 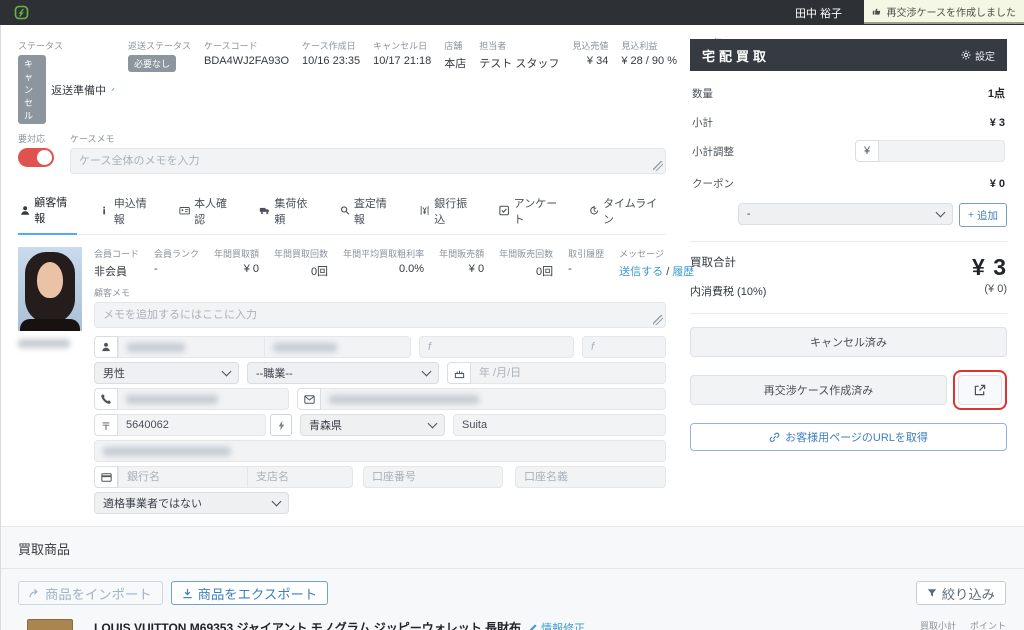 I want to click on tab-application-info: 申込情報, so click(x=126, y=211).